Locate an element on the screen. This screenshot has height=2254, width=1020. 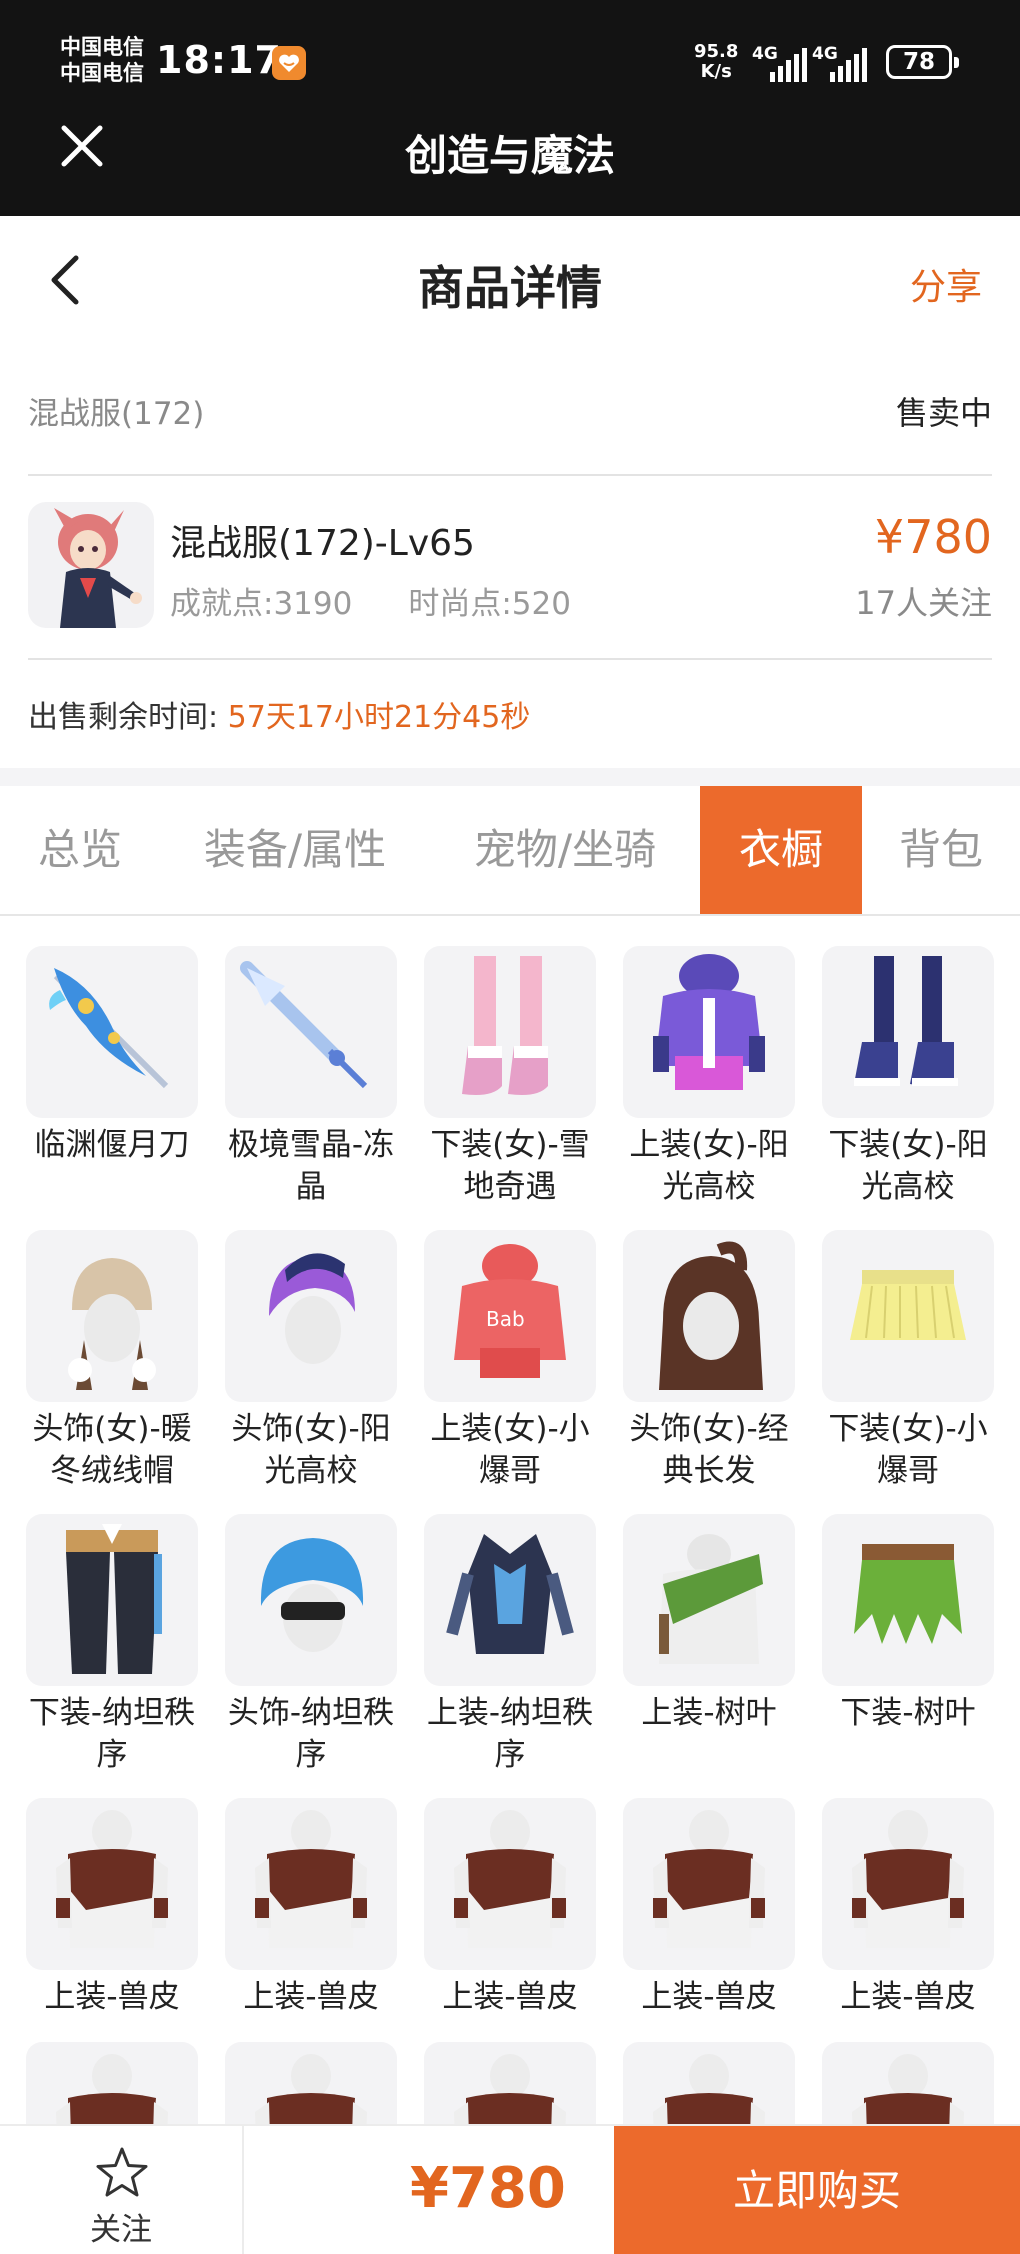
wardrobe-item-label: 上装-树叶 is located at coordinates (709, 1713).